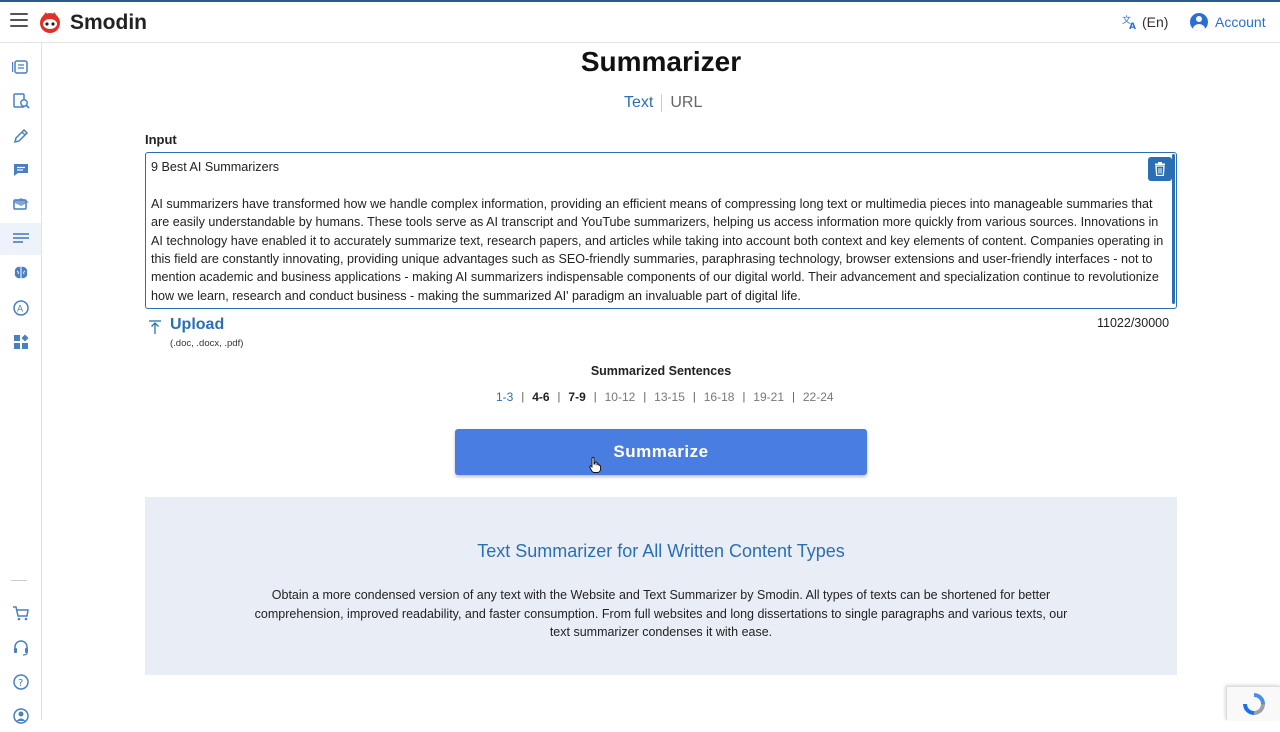 This screenshot has height=732, width=1280. I want to click on clear-input-button, so click(1160, 169).